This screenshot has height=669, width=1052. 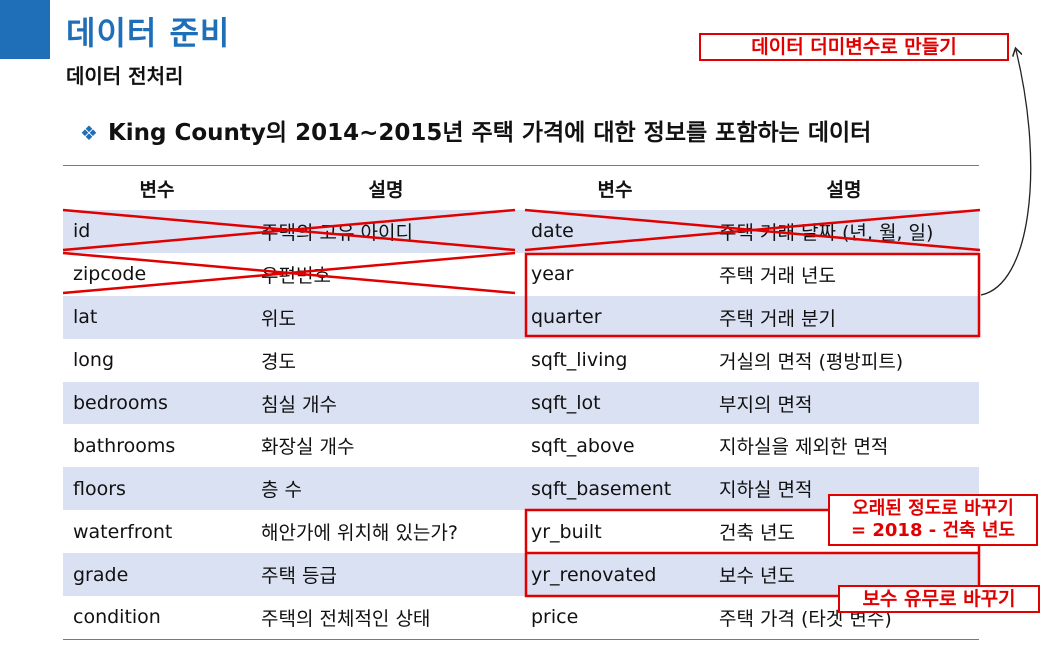 What do you see at coordinates (278, 361) in the screenshot?
I see `variable-description: 경도` at bounding box center [278, 361].